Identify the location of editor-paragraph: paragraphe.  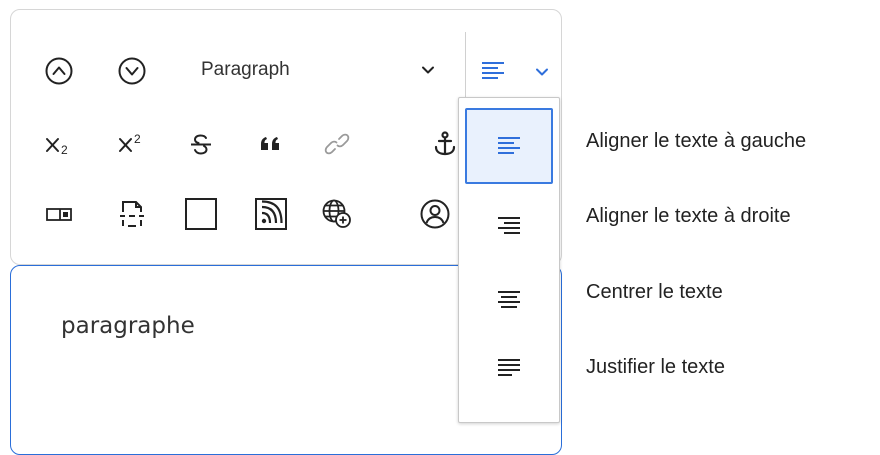
(128, 326).